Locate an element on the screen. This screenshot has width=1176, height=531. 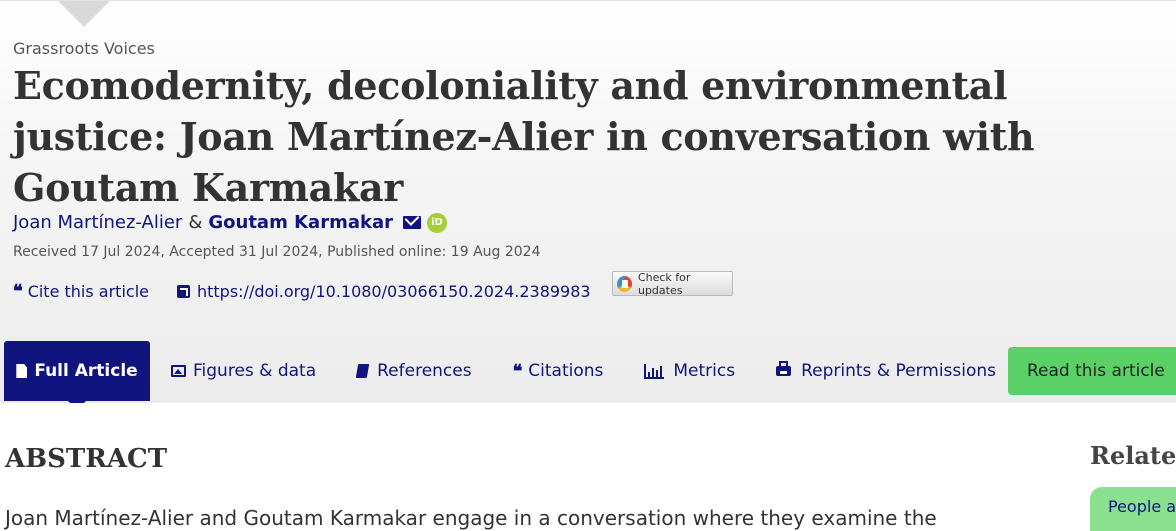
read-this-article-button: Read this article is located at coordinates (1092, 371).